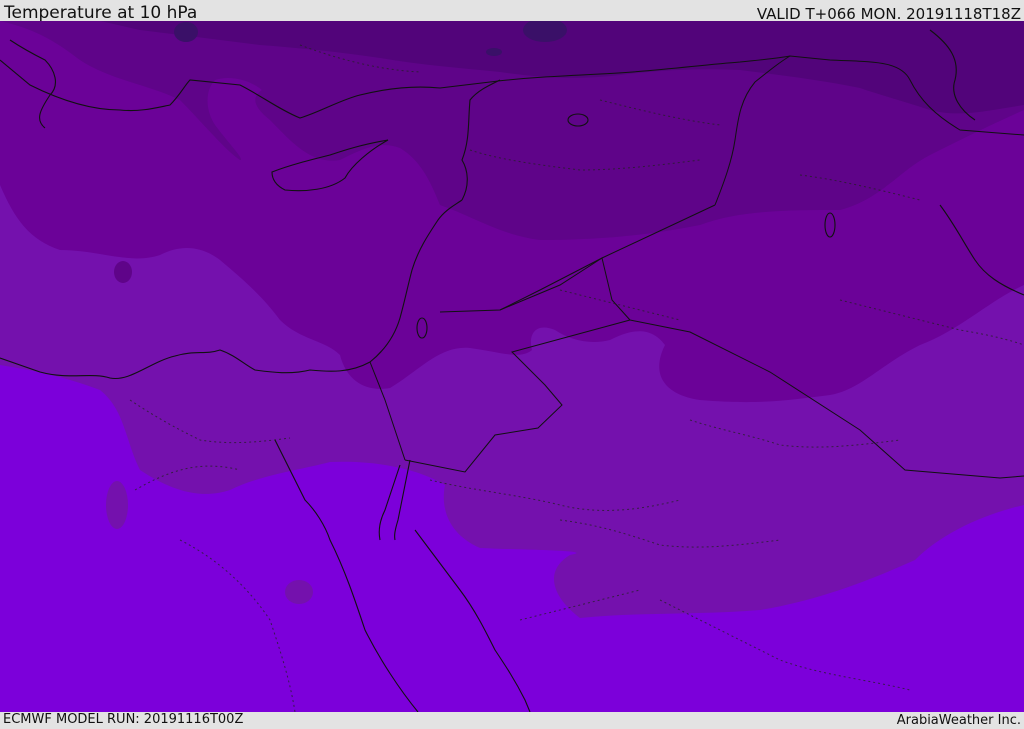  I want to click on temp-pocket-south, so click(299, 592).